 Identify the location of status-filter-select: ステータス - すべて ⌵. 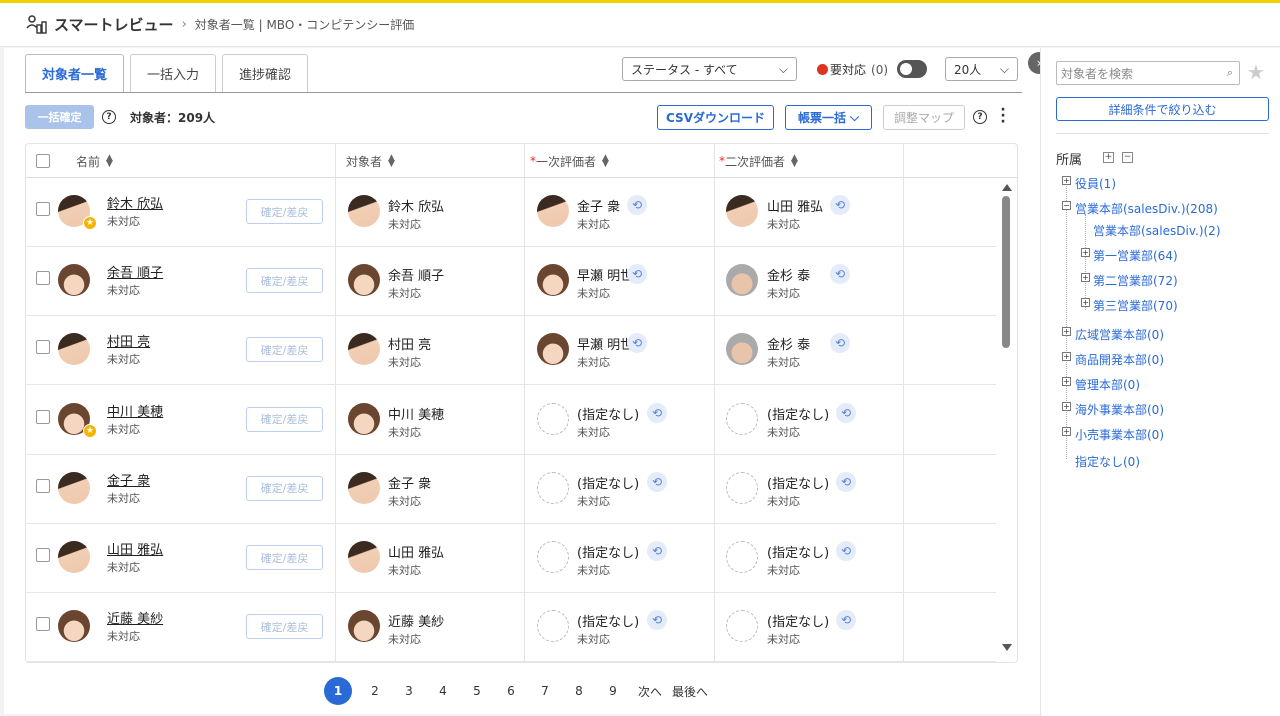
(709, 69).